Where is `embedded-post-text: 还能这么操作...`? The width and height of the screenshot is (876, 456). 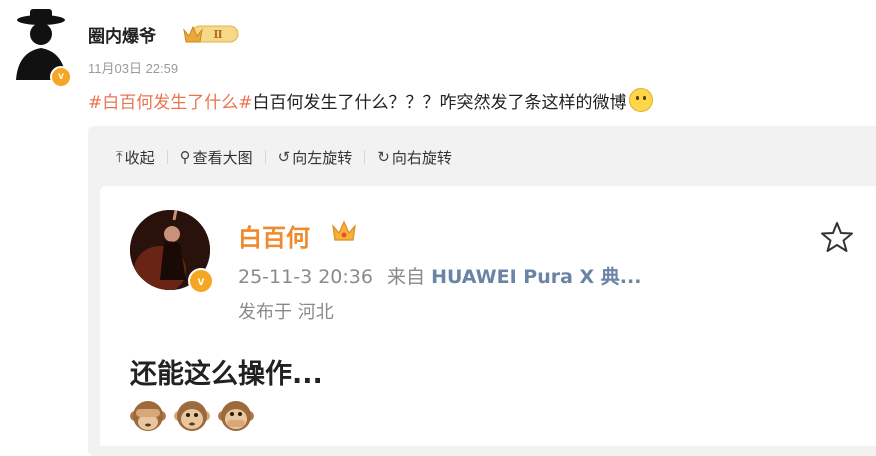 embedded-post-text: 还能这么操作... is located at coordinates (226, 374).